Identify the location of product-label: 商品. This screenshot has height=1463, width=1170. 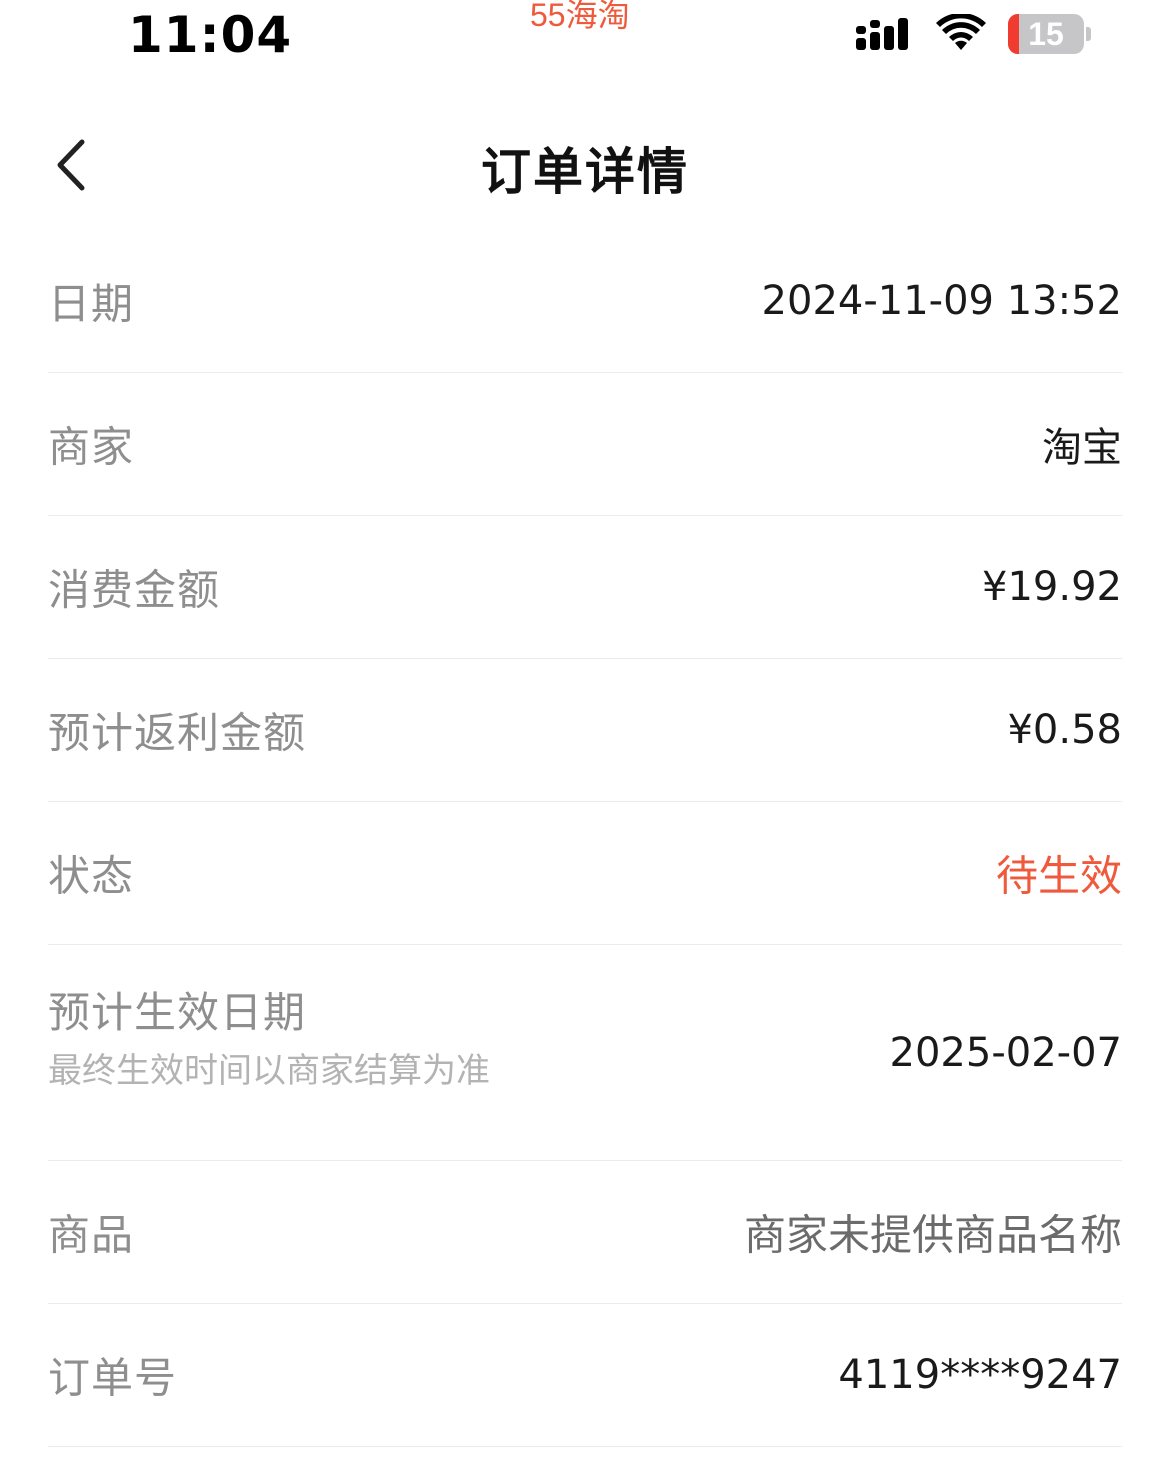
(91, 1235).